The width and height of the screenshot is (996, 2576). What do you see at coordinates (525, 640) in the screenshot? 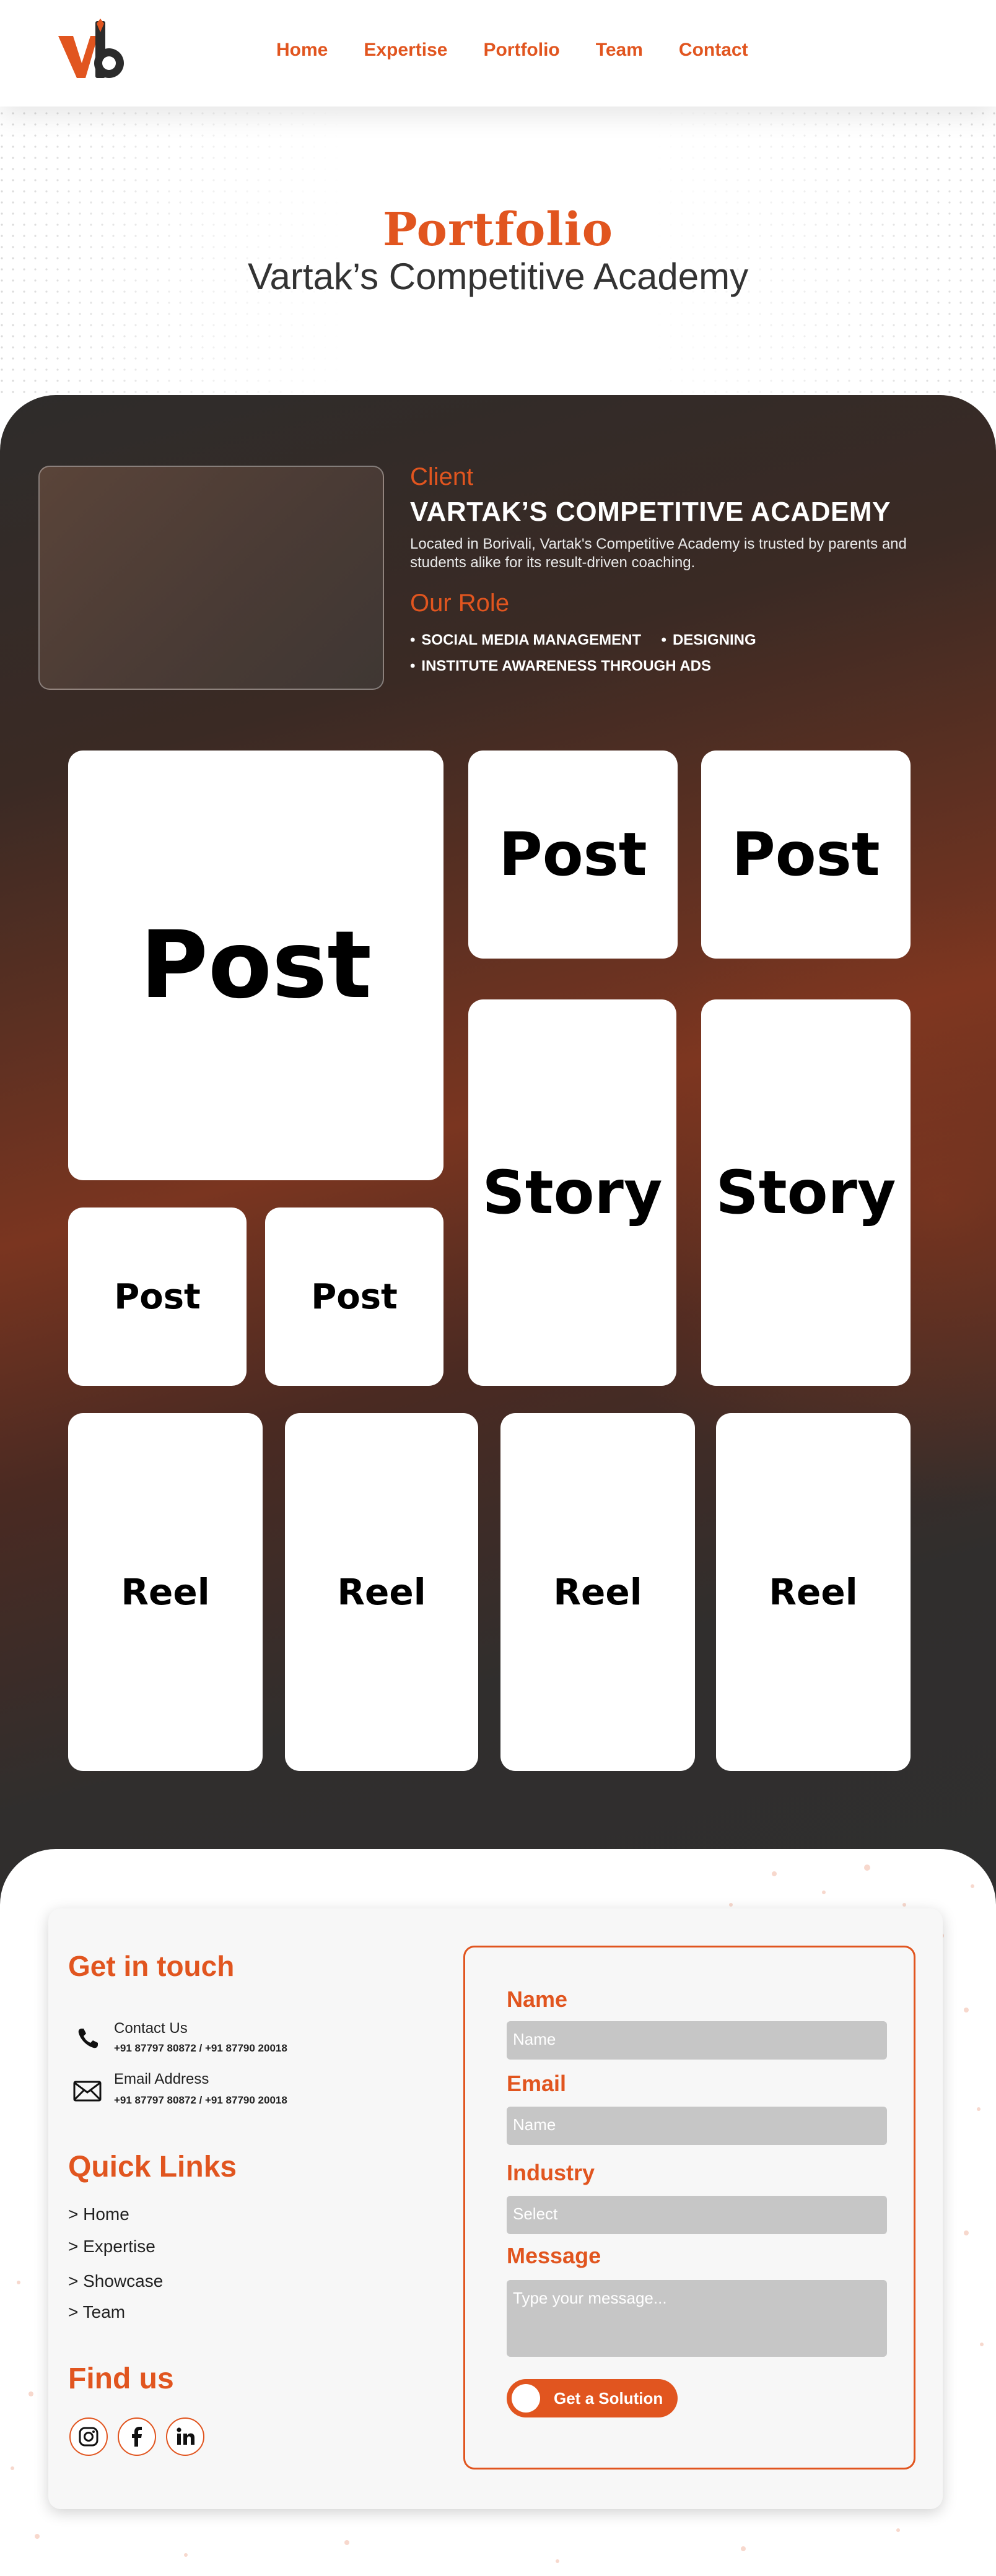
I see `role-item: SOCIAL MEDIA MANAGEMENT` at bounding box center [525, 640].